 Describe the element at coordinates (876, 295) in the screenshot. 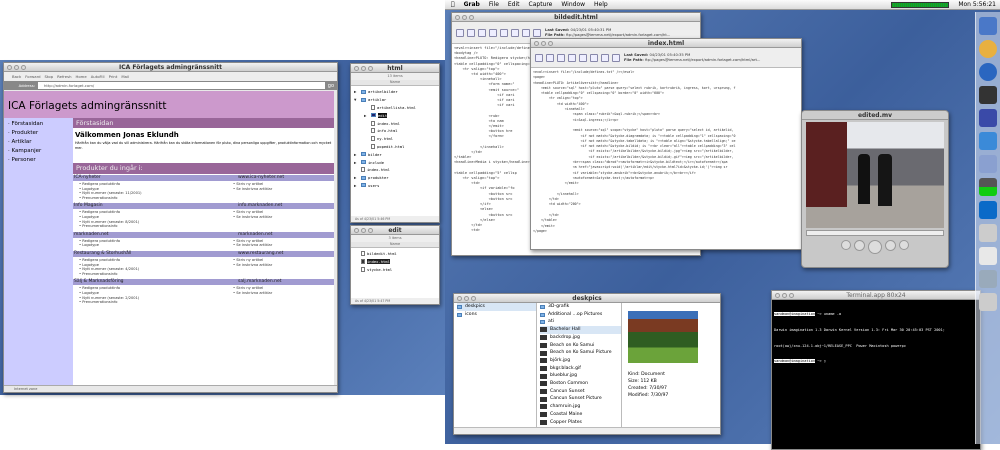

I see `terminal-titlebar: Terminal.app 80x24` at that location.